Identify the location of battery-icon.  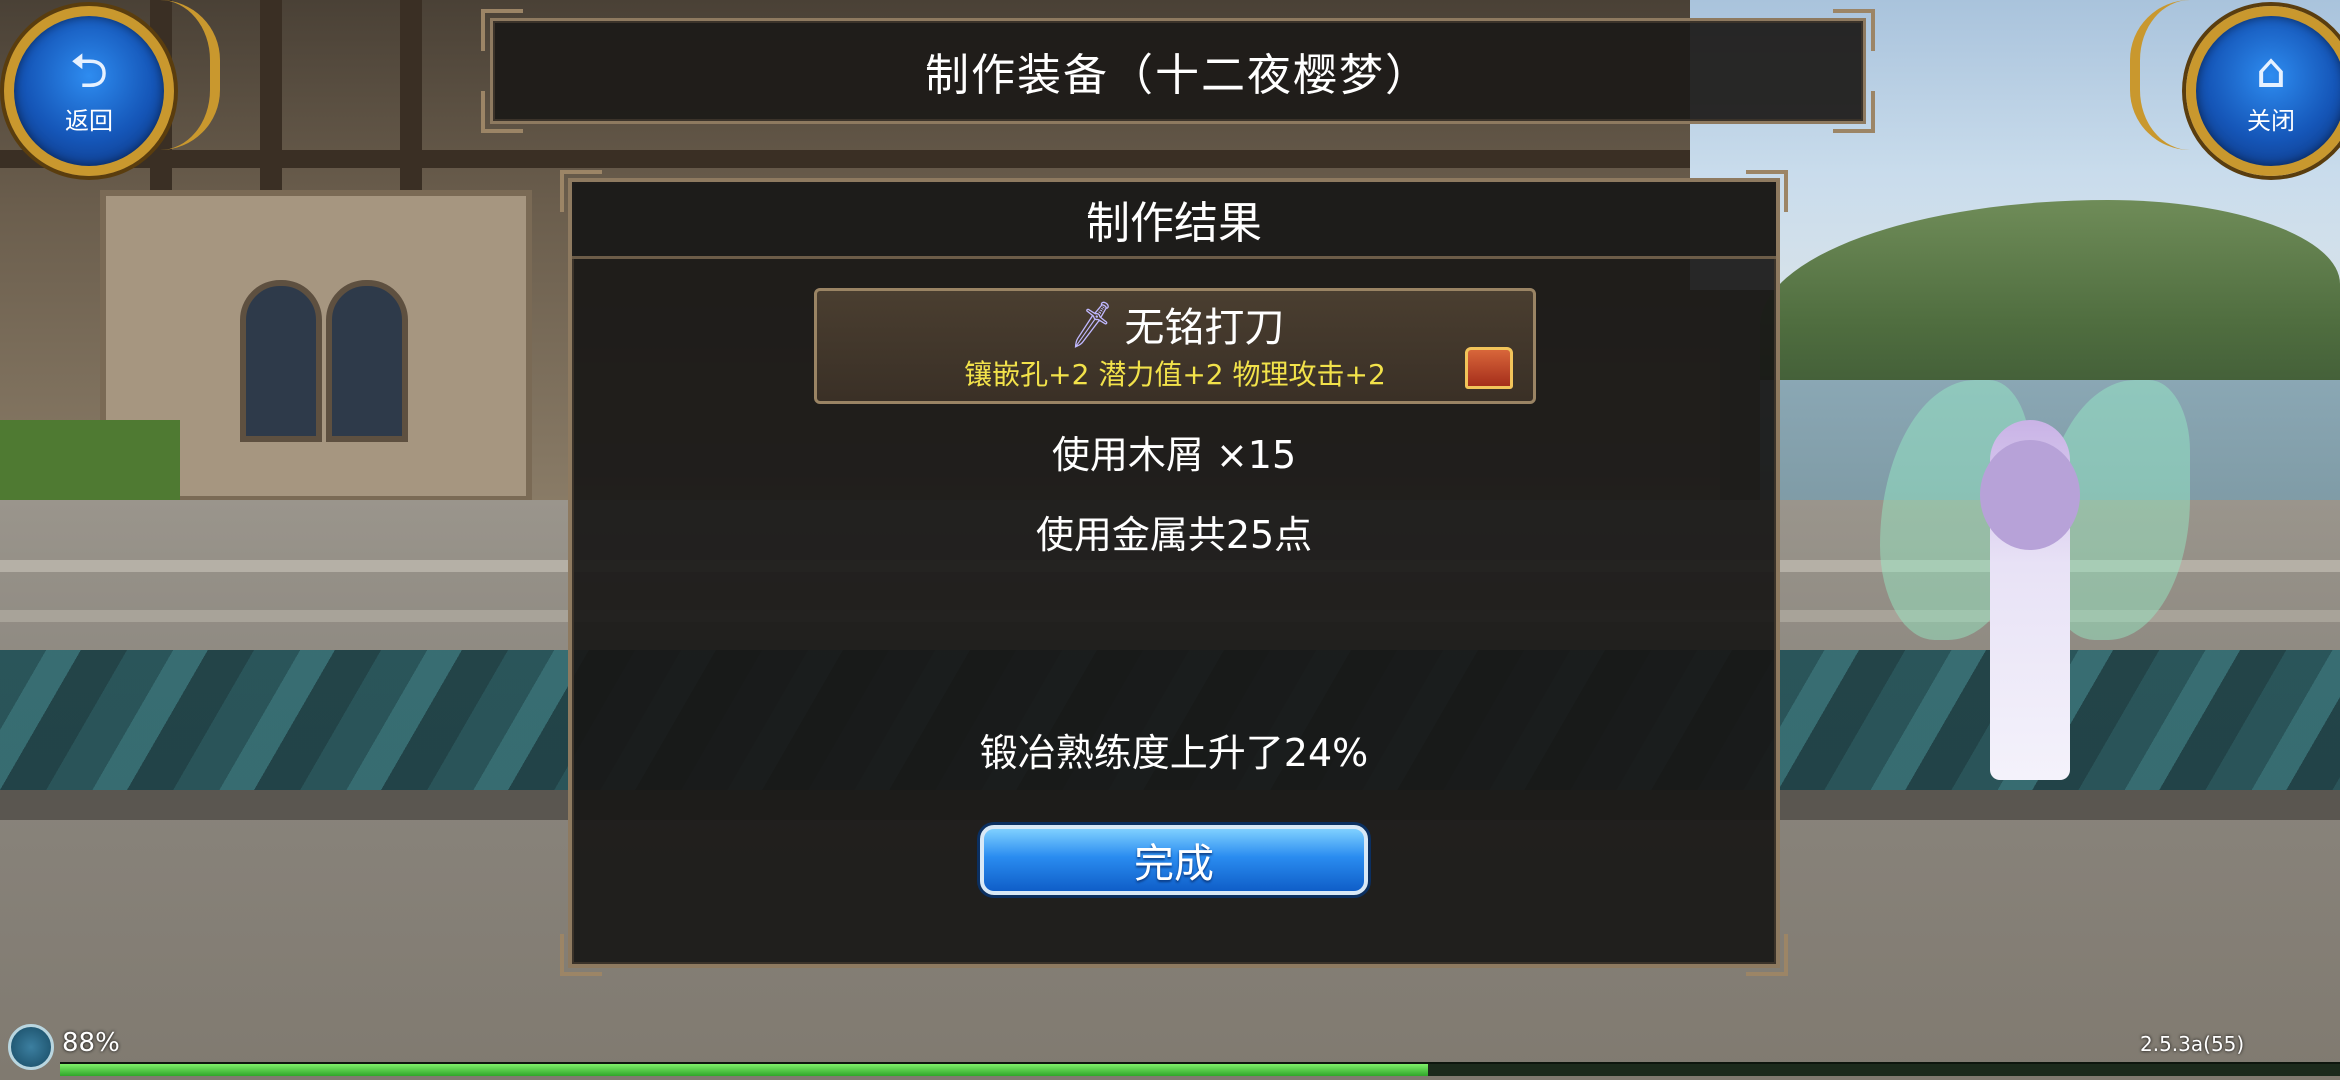
(31, 1047).